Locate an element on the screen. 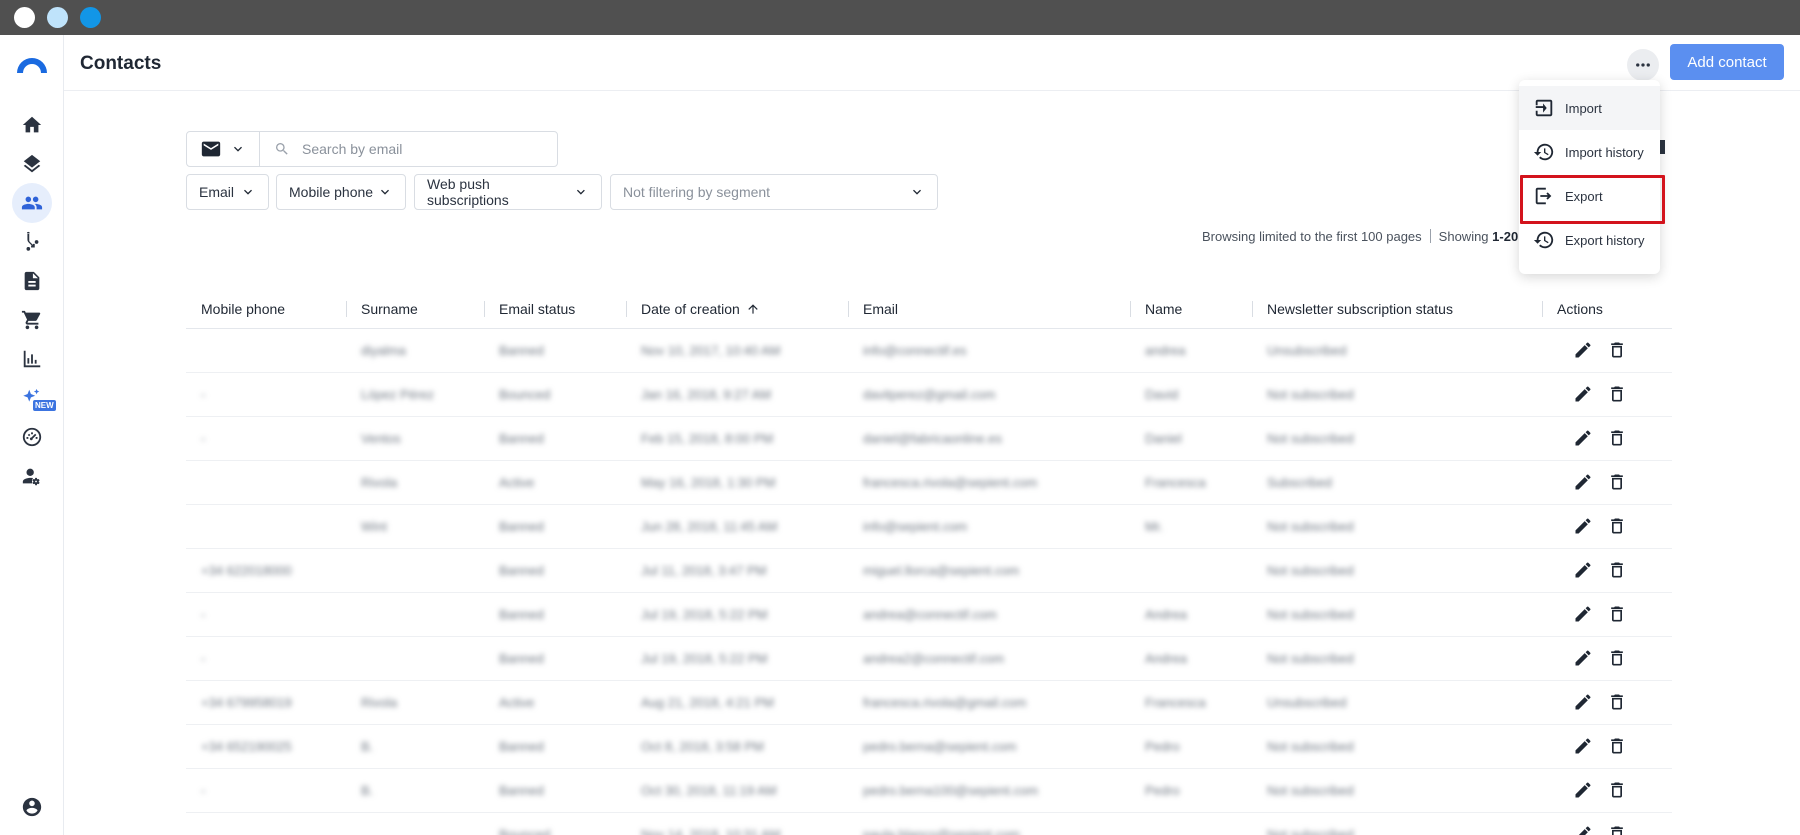 This screenshot has width=1800, height=835. sidebar-item-workflows is located at coordinates (32, 242).